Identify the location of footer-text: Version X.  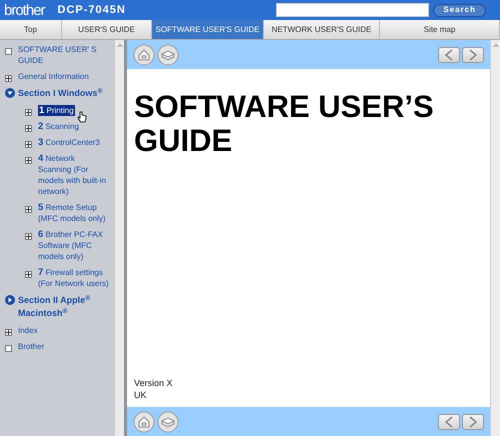
(154, 383).